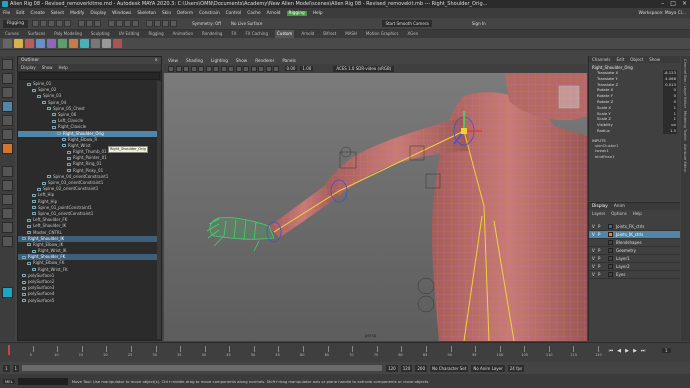 The image size is (690, 388). What do you see at coordinates (684, 3) in the screenshot?
I see `close-button: ×` at bounding box center [684, 3].